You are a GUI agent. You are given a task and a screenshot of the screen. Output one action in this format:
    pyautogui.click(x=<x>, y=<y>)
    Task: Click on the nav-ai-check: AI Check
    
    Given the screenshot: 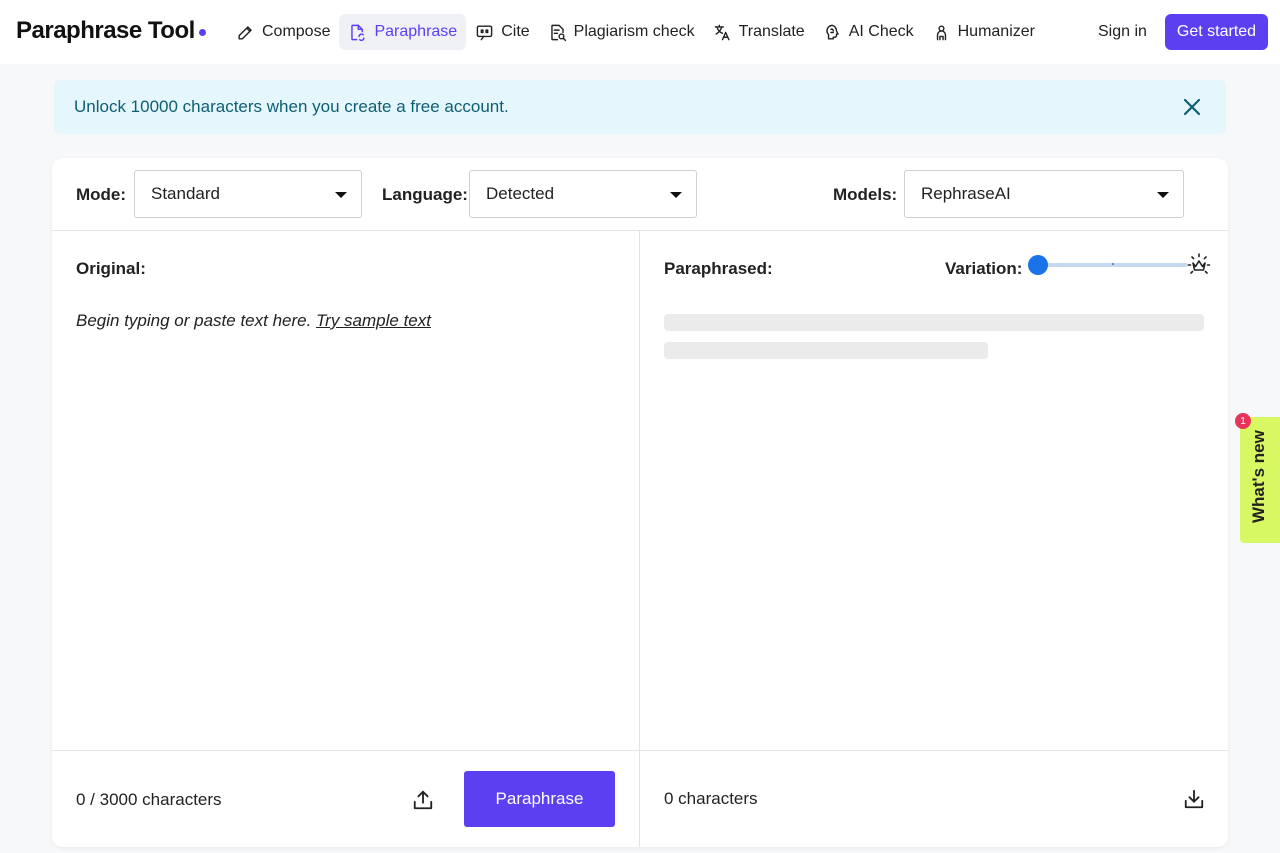 What is the action you would take?
    pyautogui.click(x=868, y=32)
    